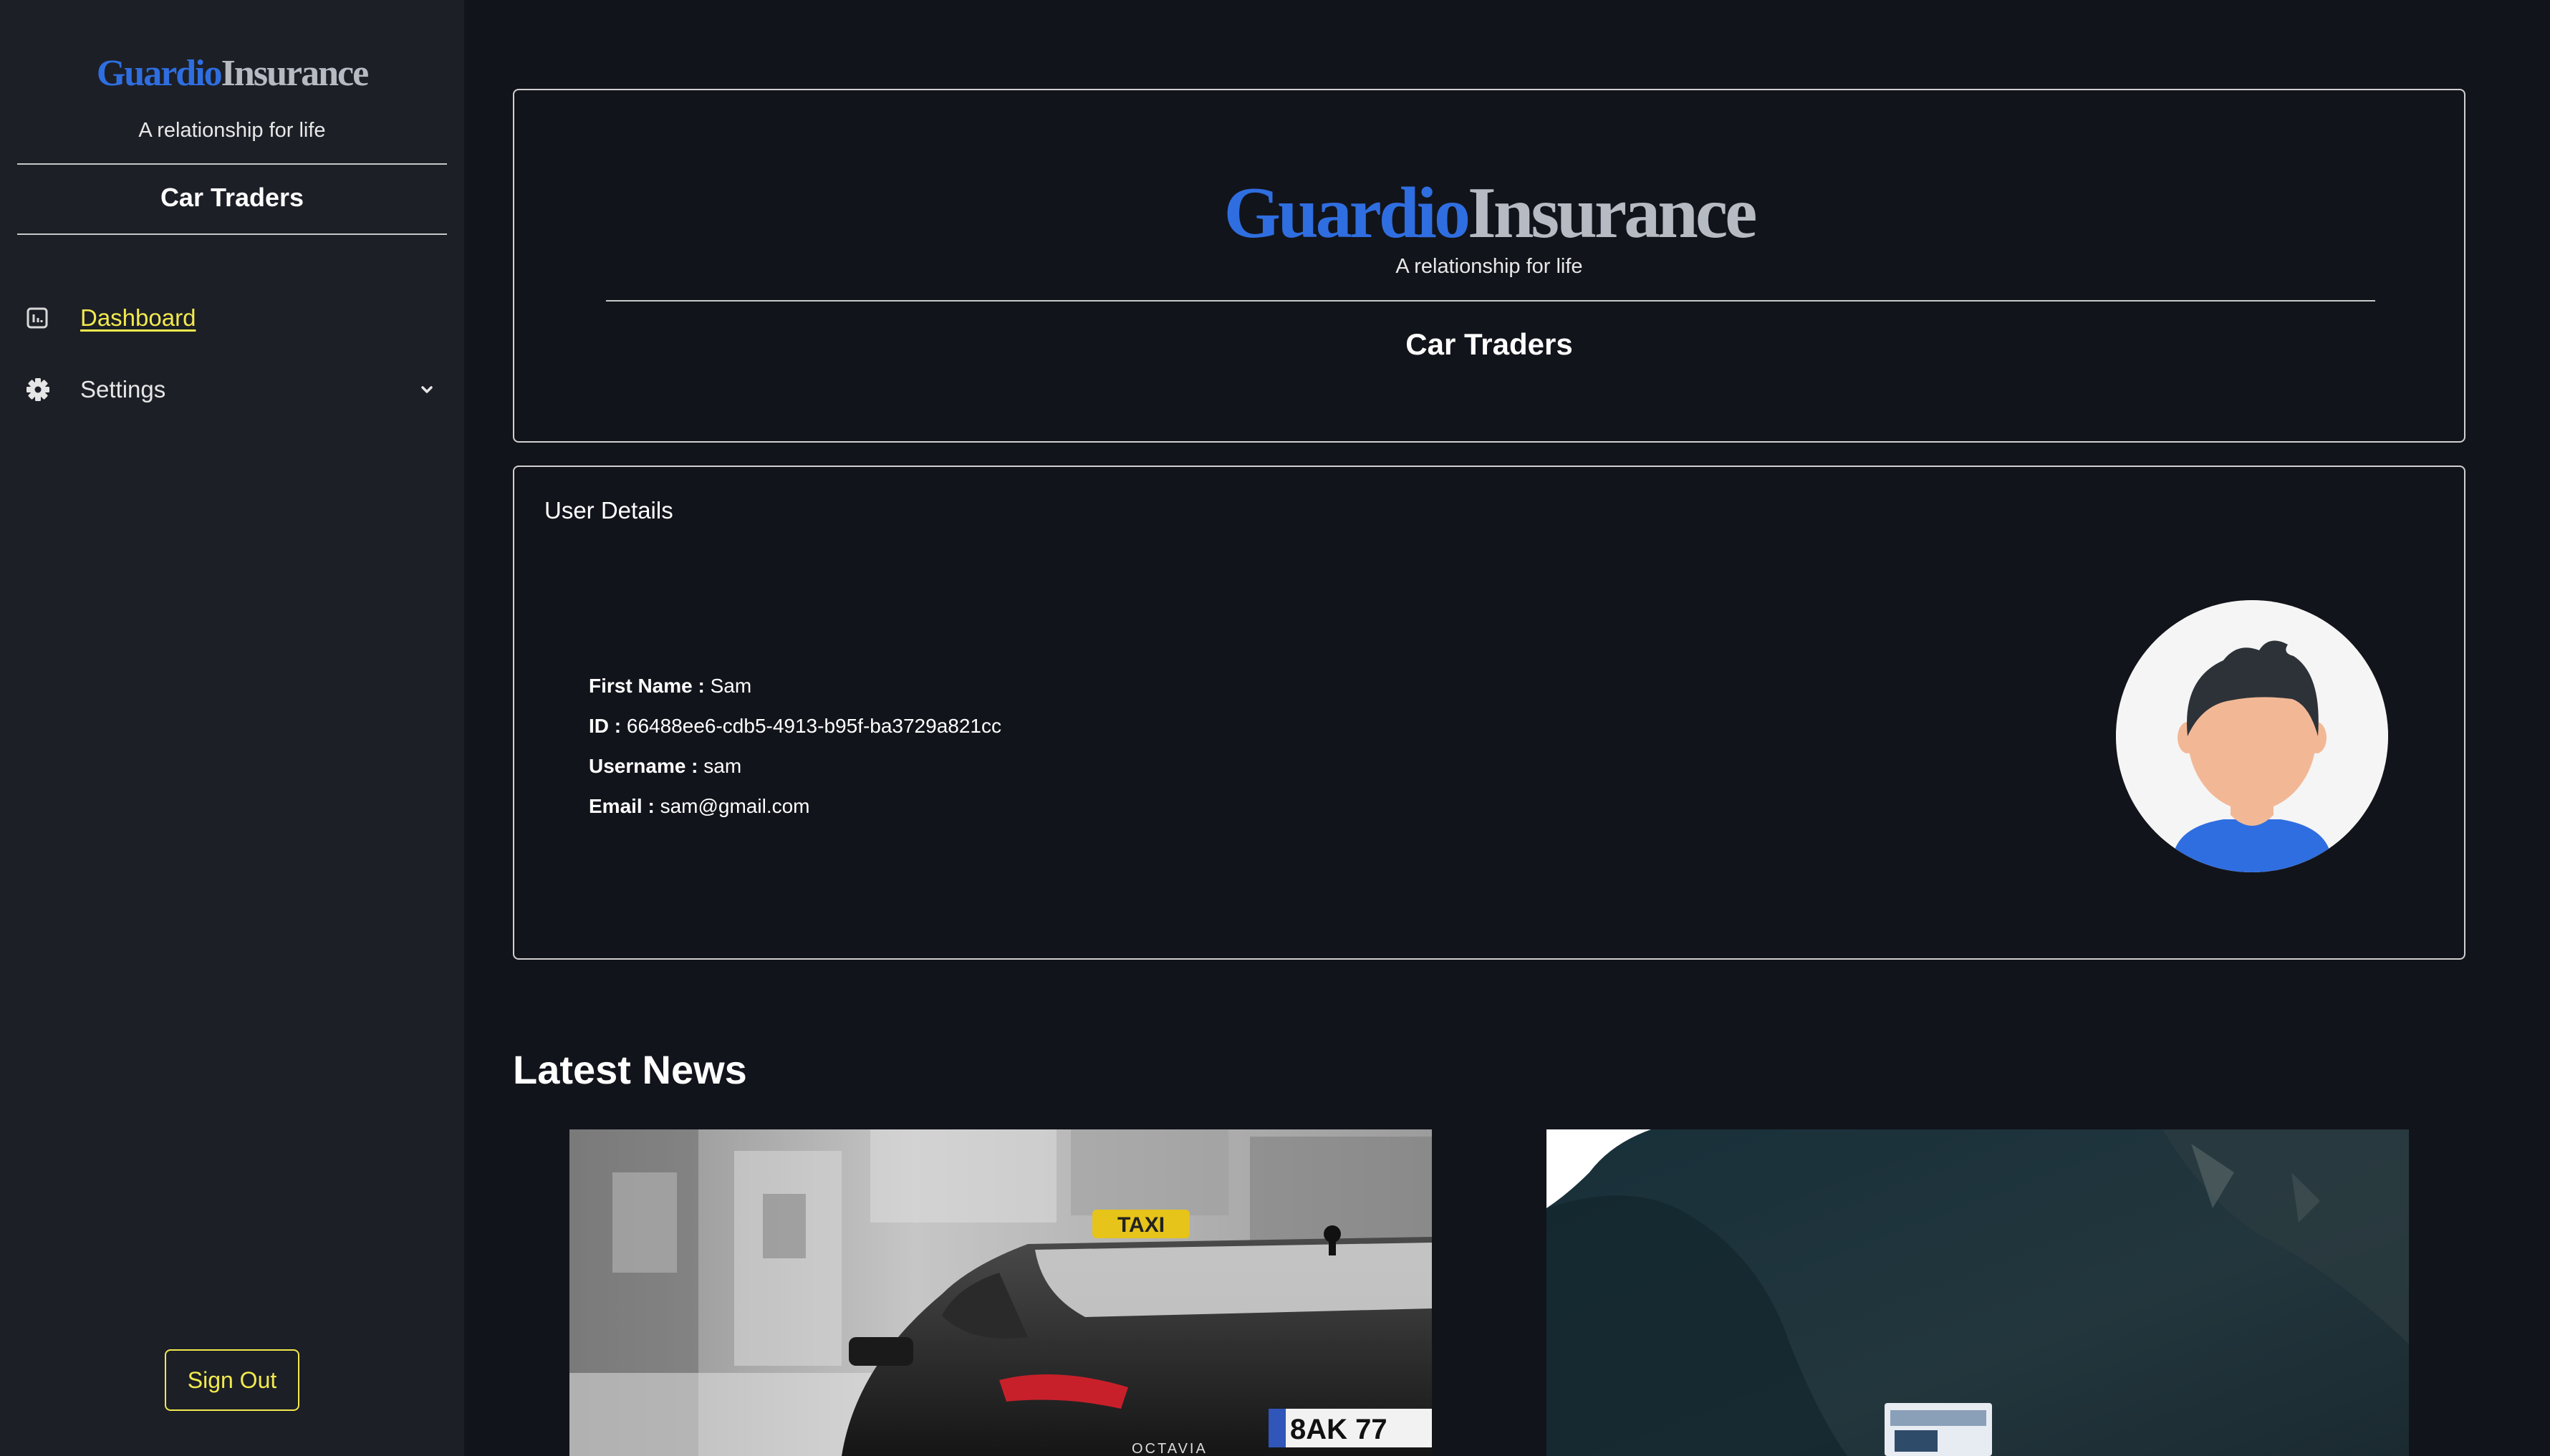 This screenshot has height=1456, width=2550. What do you see at coordinates (1489, 344) in the screenshot?
I see `main-company-name: Car Traders` at bounding box center [1489, 344].